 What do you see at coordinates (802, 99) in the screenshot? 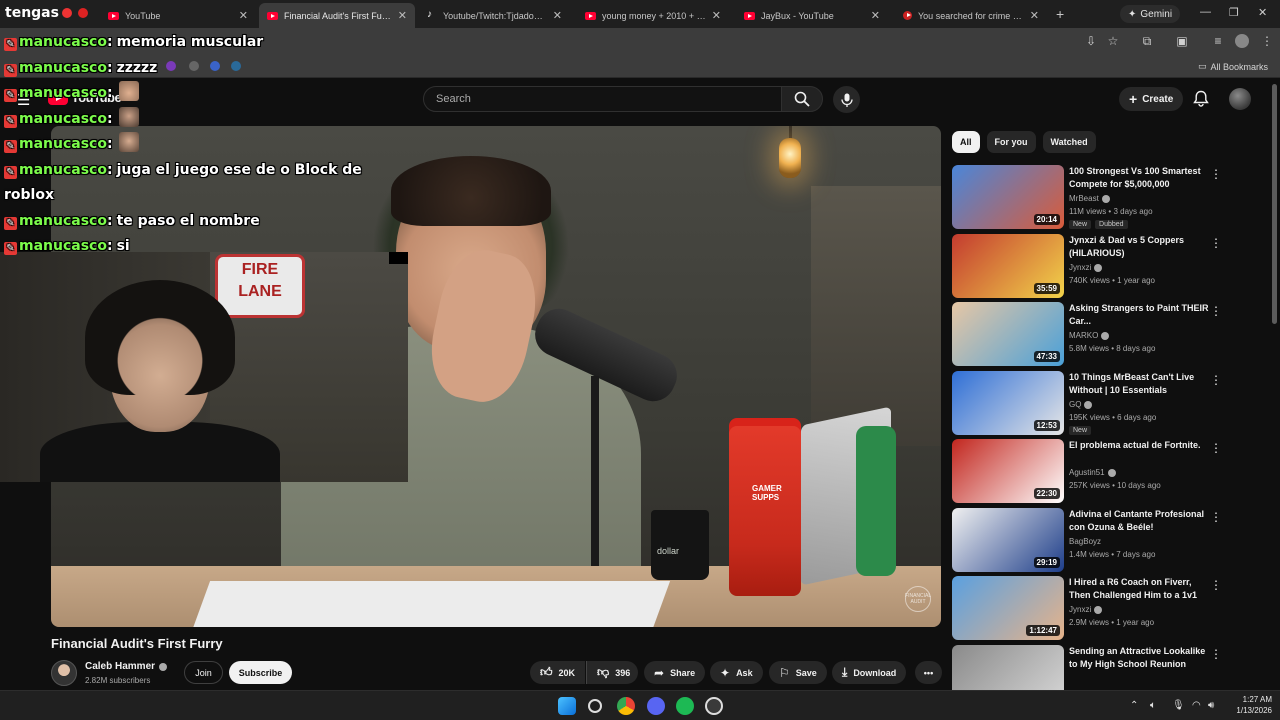
I see `search-button` at bounding box center [802, 99].